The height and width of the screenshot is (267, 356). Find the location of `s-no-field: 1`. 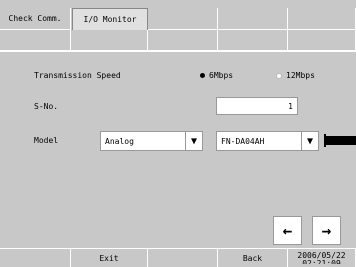

s-no-field: 1 is located at coordinates (257, 106).